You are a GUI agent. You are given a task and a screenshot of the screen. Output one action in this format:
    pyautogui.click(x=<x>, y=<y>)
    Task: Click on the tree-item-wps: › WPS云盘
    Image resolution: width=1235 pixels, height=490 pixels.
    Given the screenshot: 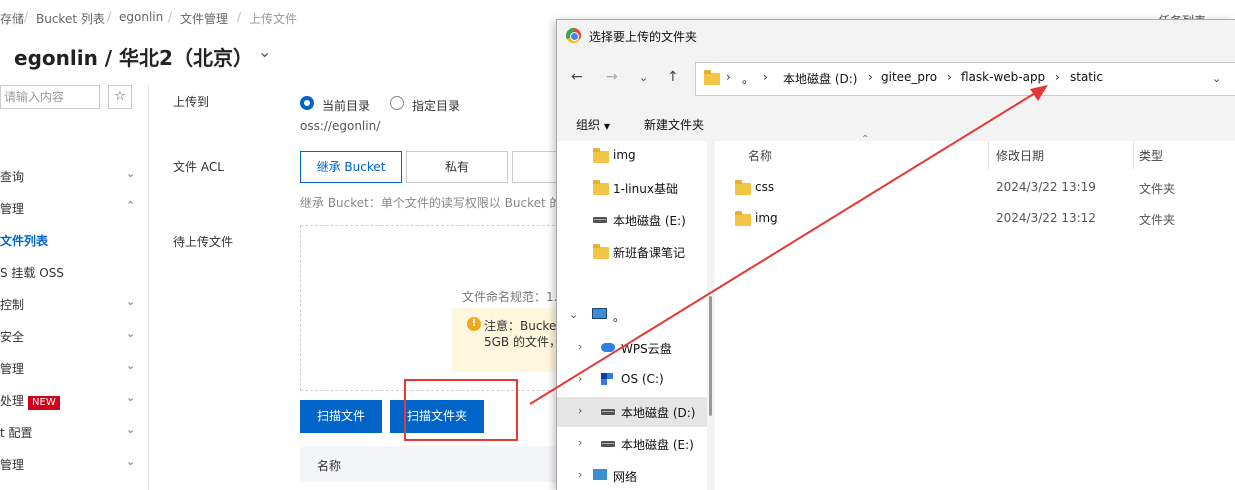 What is the action you would take?
    pyautogui.click(x=632, y=348)
    